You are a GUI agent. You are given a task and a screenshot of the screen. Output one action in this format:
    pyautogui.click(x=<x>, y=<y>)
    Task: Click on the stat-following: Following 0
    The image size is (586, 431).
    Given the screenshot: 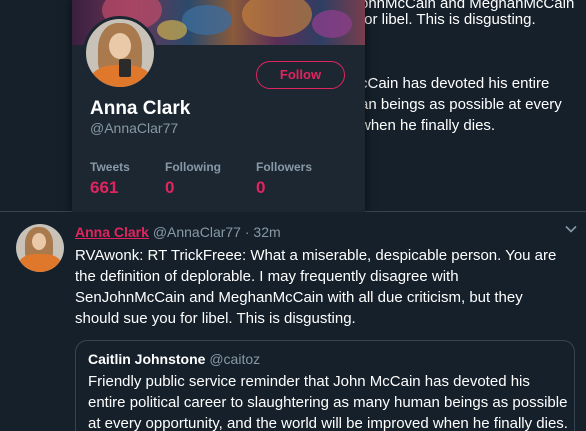 What is the action you would take?
    pyautogui.click(x=193, y=179)
    